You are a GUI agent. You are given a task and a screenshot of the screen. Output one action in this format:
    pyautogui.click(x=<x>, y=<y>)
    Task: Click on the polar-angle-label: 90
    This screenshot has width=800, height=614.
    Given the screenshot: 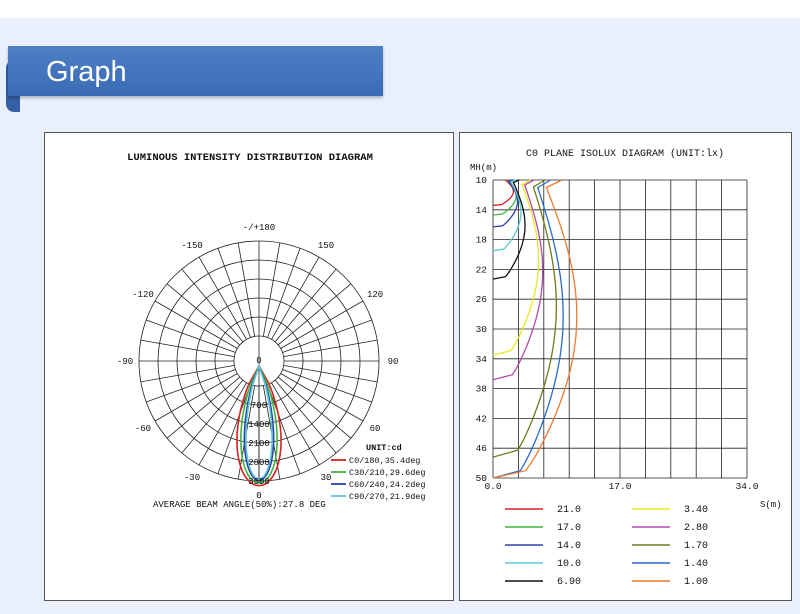 What is the action you would take?
    pyautogui.click(x=393, y=362)
    